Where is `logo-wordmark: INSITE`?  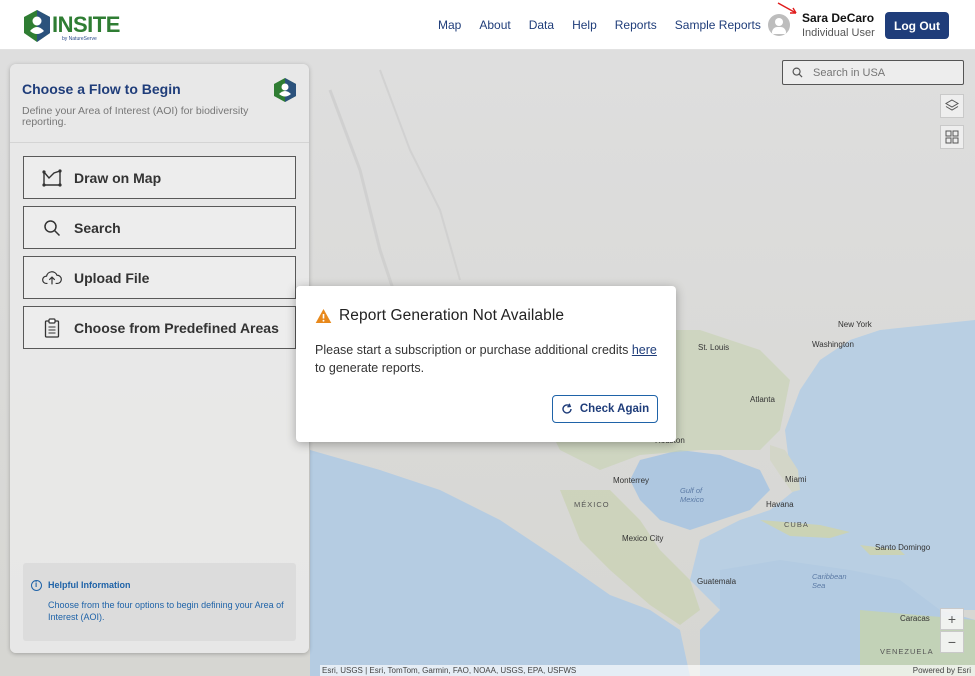
logo-wordmark: INSITE is located at coordinates (86, 24).